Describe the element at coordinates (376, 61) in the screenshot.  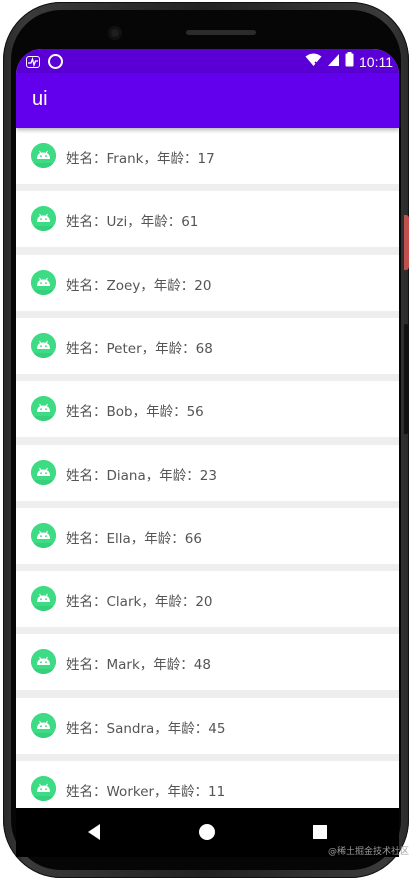
I see `status-time: 10:11` at that location.